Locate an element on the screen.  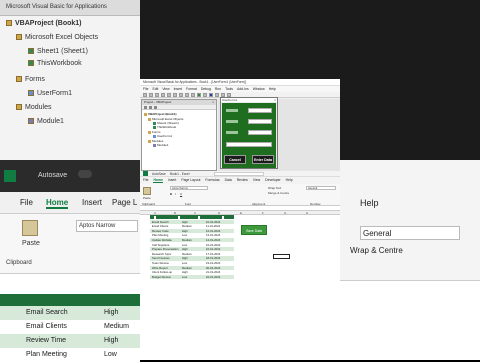
menu-file: File is located at coordinates (145, 89).